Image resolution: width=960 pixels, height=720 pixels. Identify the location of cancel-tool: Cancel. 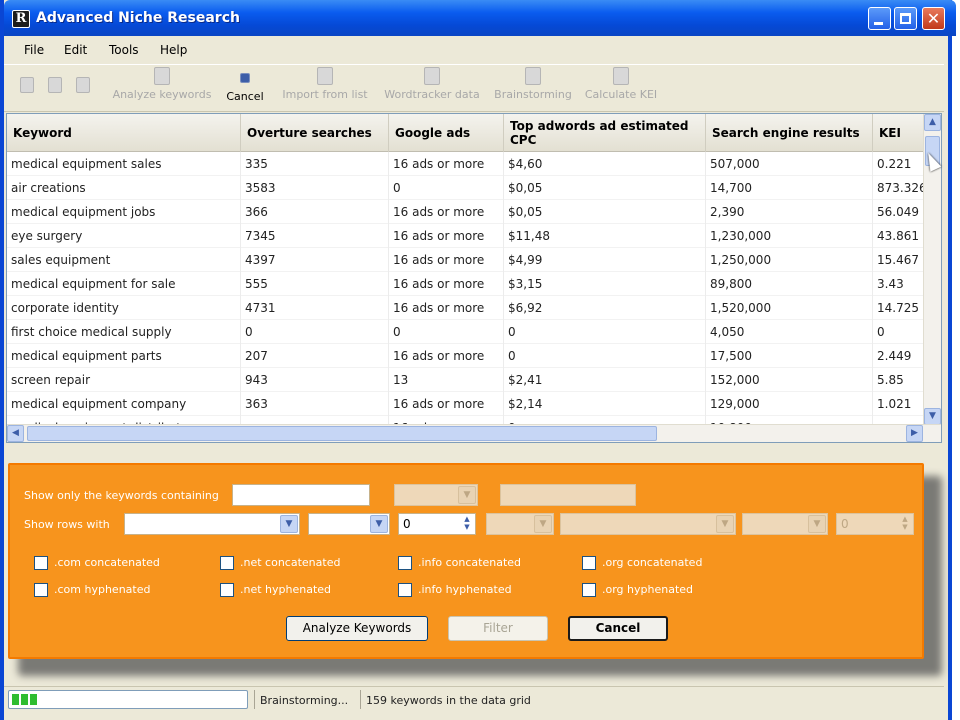
(245, 85).